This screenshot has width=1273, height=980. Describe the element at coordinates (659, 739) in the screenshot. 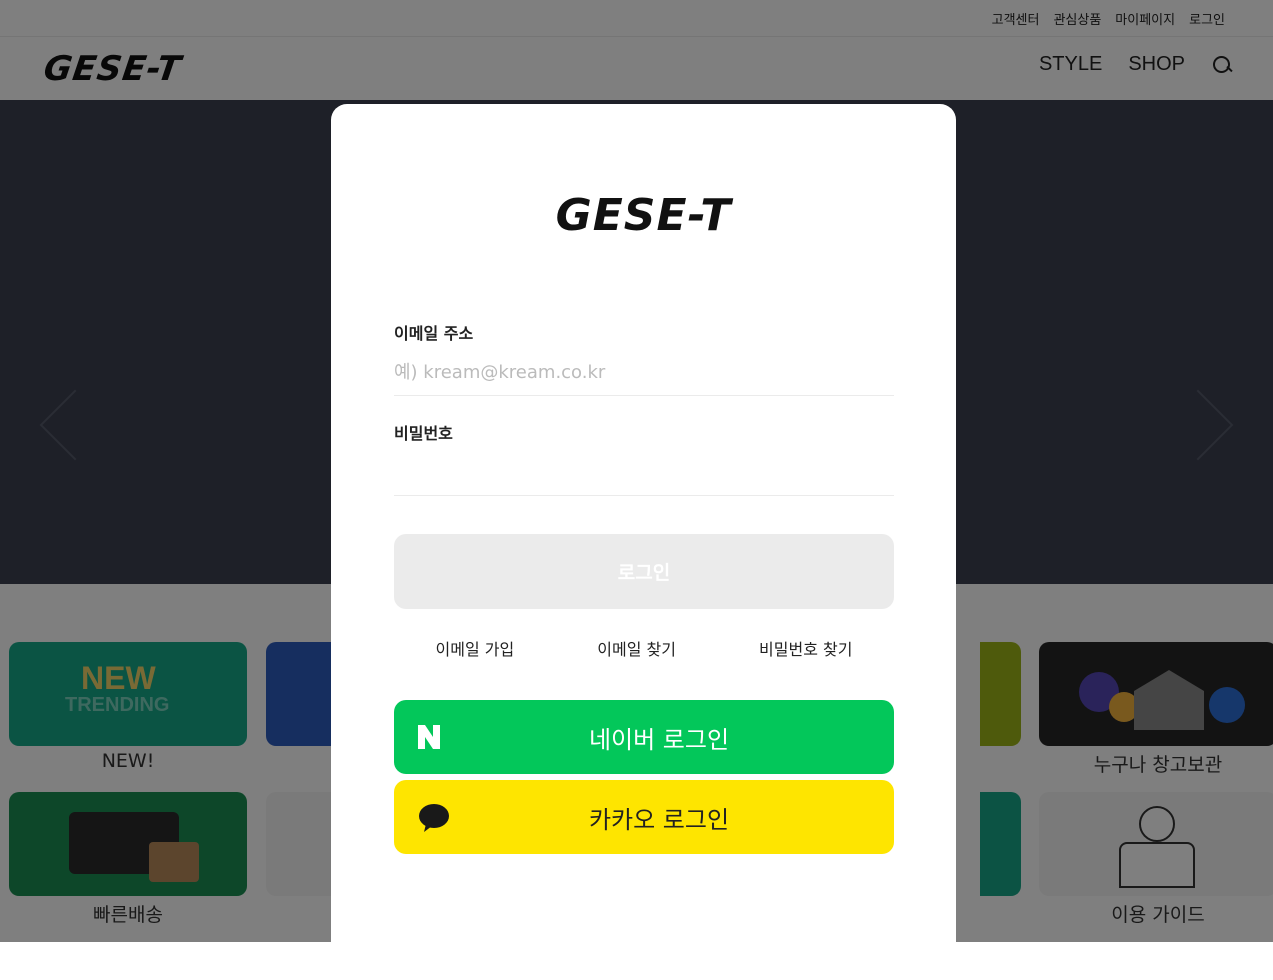

I see `naver-login-label: 네이버 로그인` at that location.